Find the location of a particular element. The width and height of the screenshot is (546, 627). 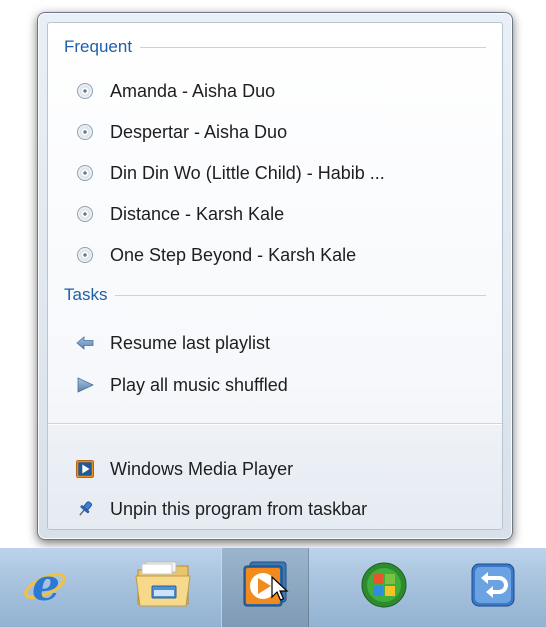

media-center-icon is located at coordinates (384, 587).